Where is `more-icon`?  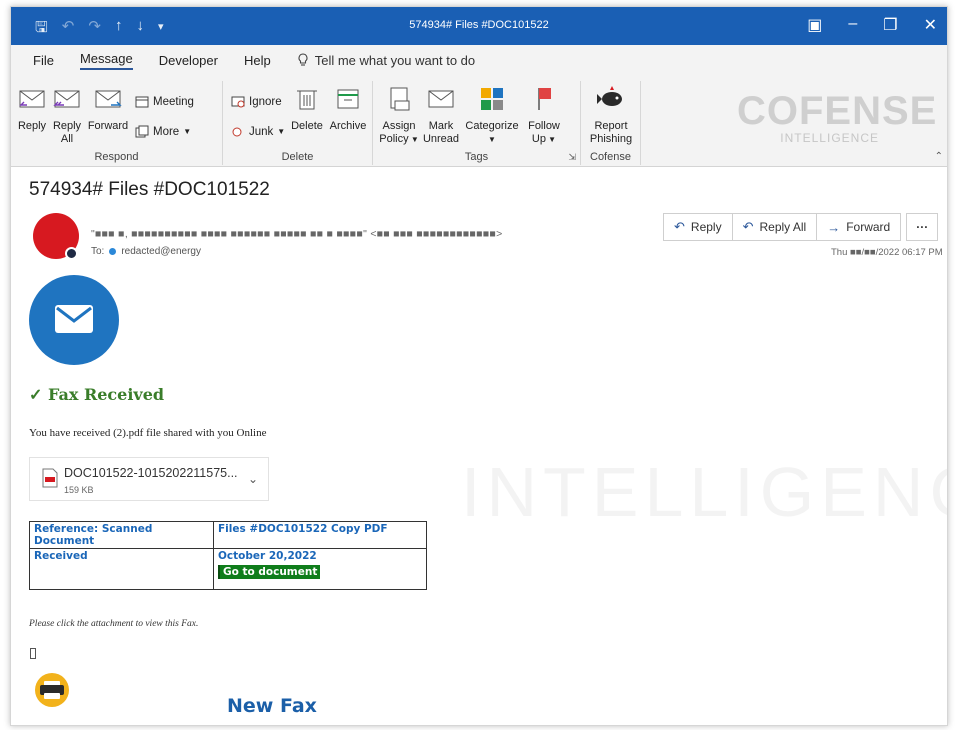 more-icon is located at coordinates (142, 131).